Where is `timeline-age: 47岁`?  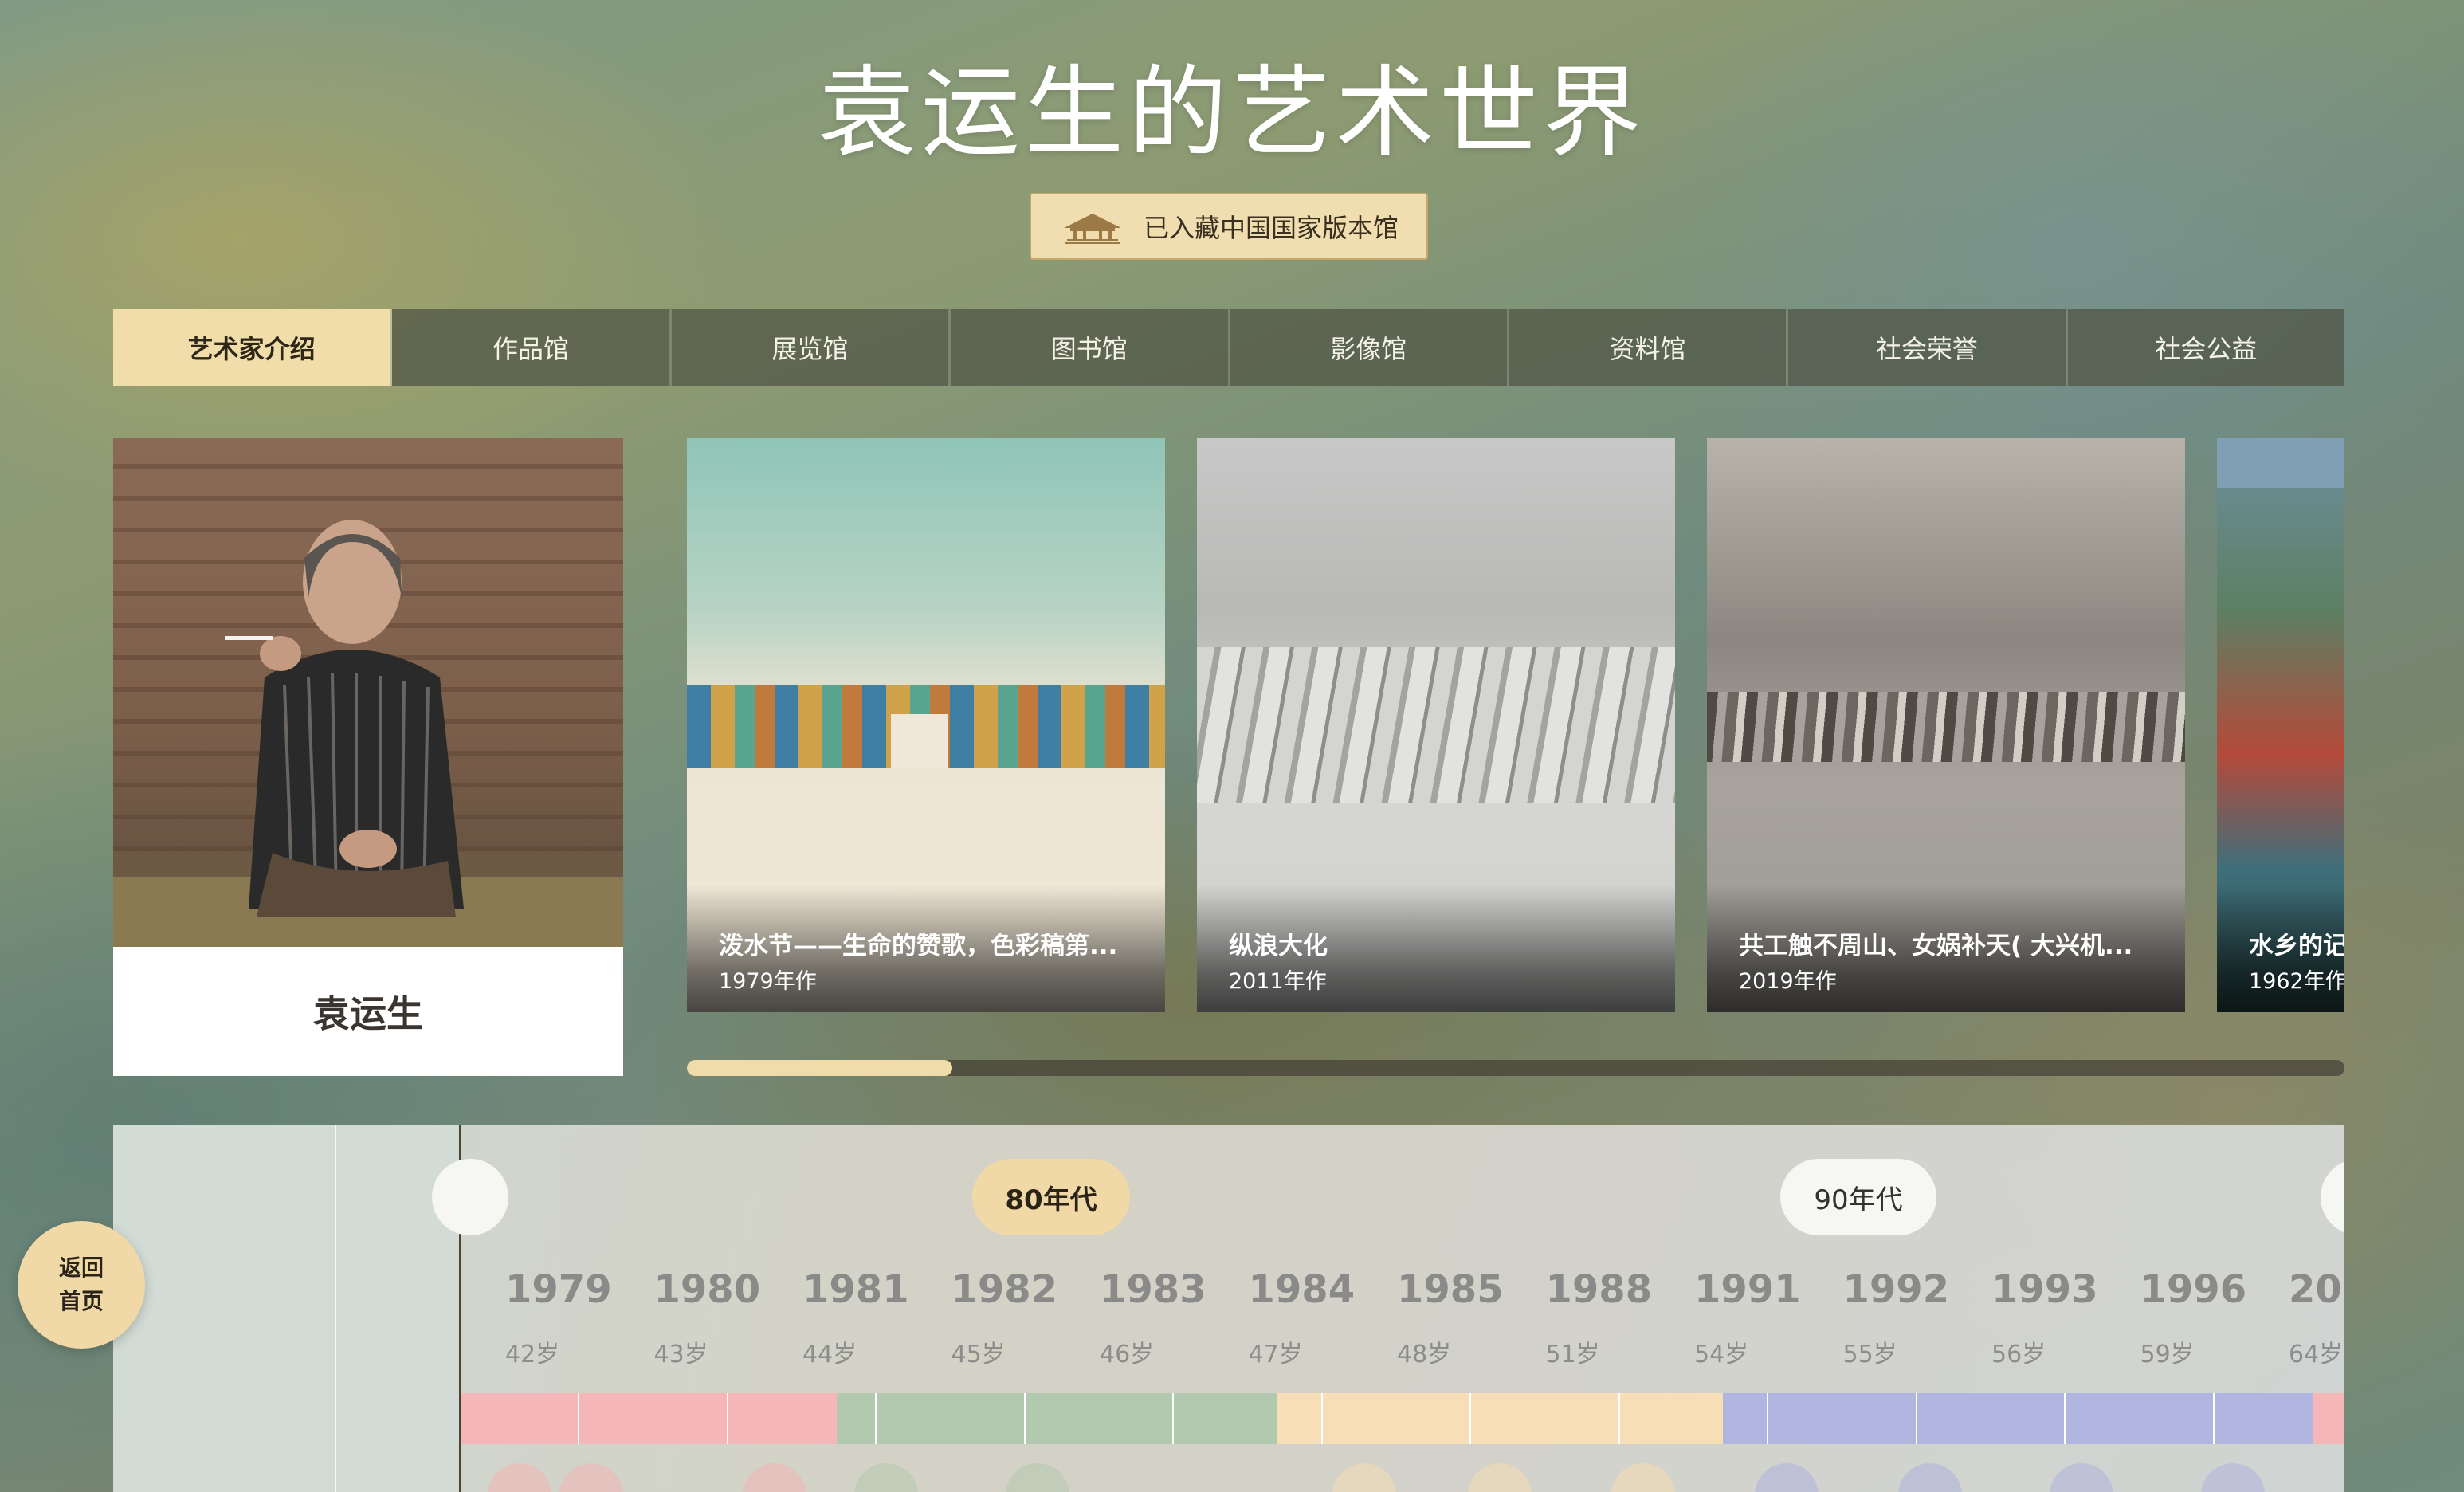 timeline-age: 47岁 is located at coordinates (1275, 1354).